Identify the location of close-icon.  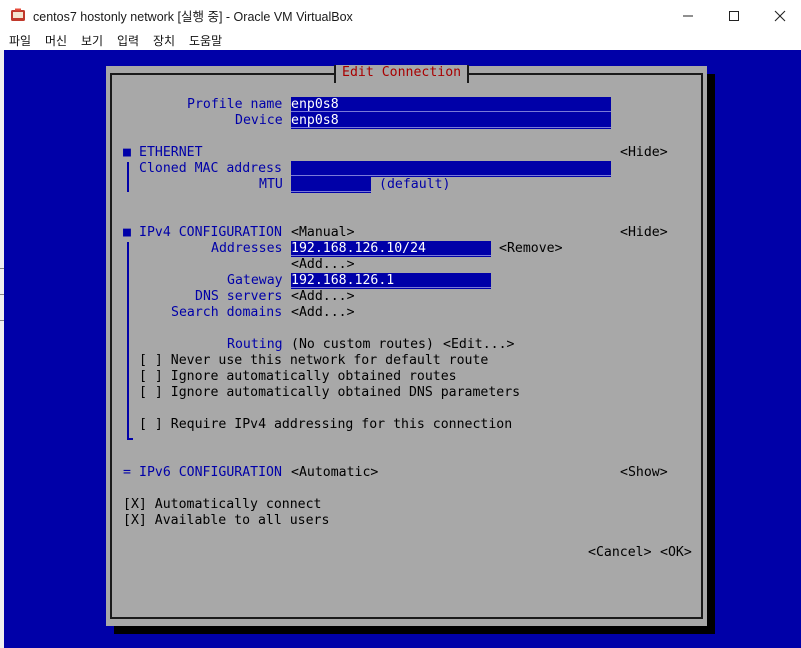
(780, 16).